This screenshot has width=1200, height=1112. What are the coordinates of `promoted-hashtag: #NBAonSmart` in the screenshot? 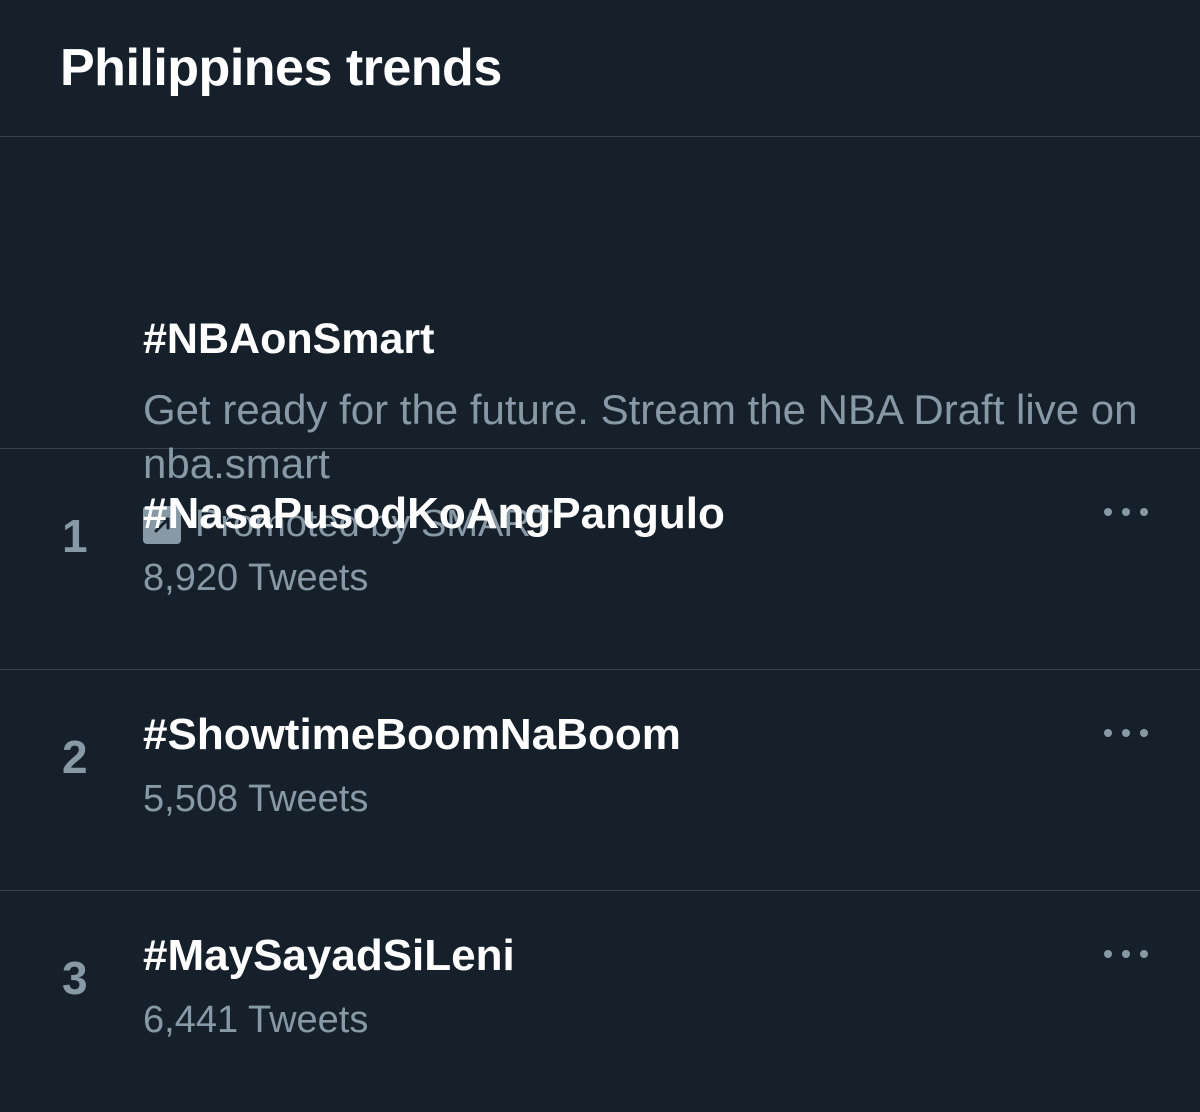 It's located at (289, 339).